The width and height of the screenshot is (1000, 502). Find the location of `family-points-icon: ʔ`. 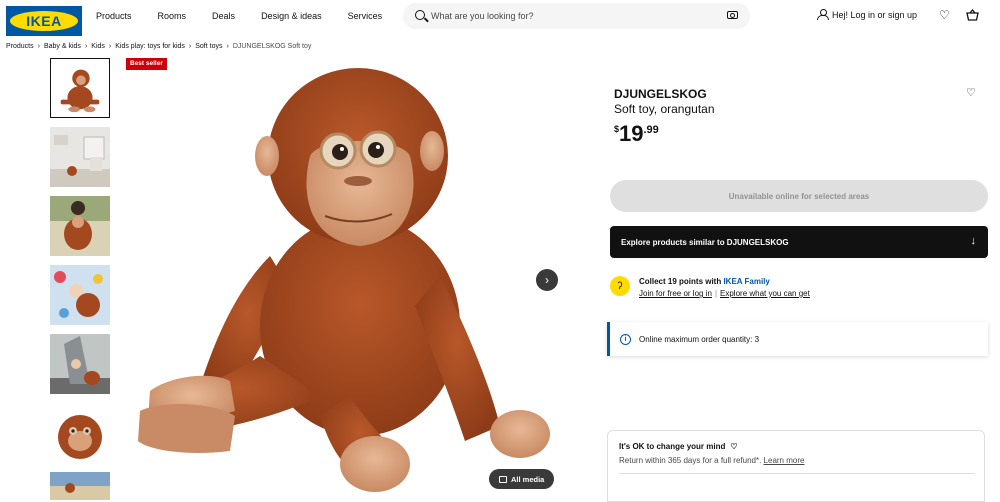

family-points-icon: ʔ is located at coordinates (620, 286).